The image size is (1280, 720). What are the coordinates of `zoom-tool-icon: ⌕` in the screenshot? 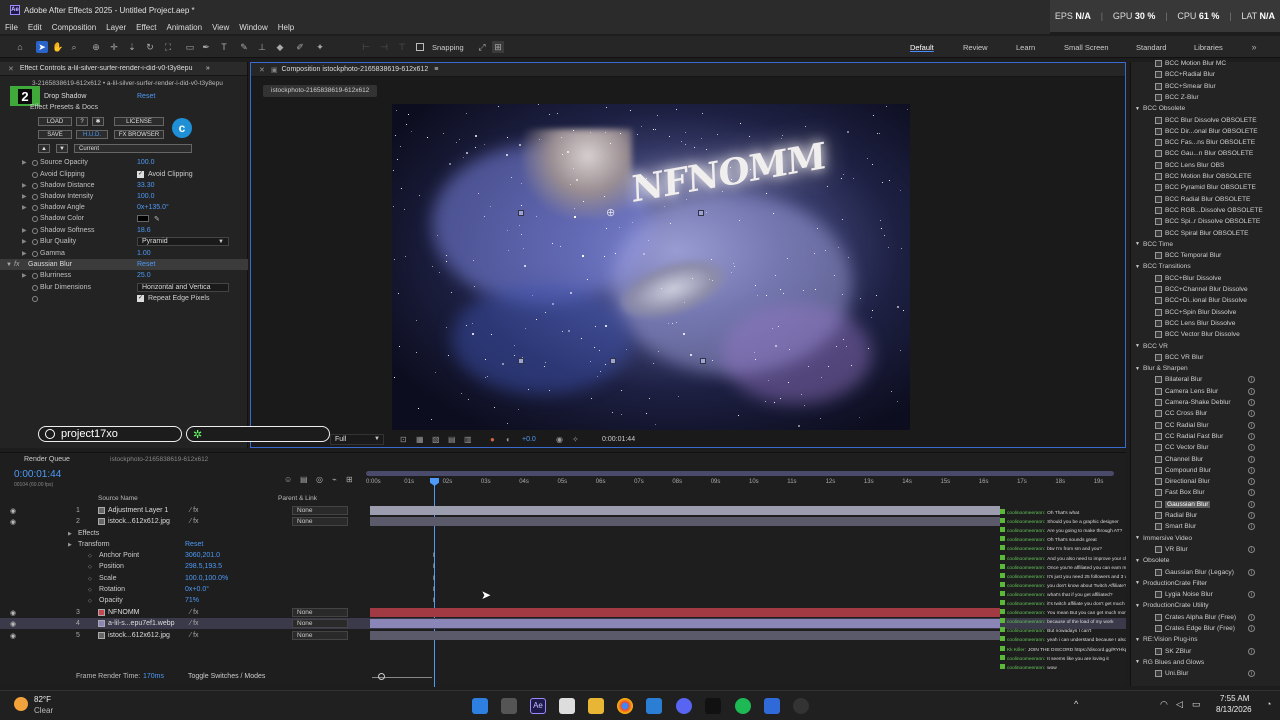 It's located at (74, 47).